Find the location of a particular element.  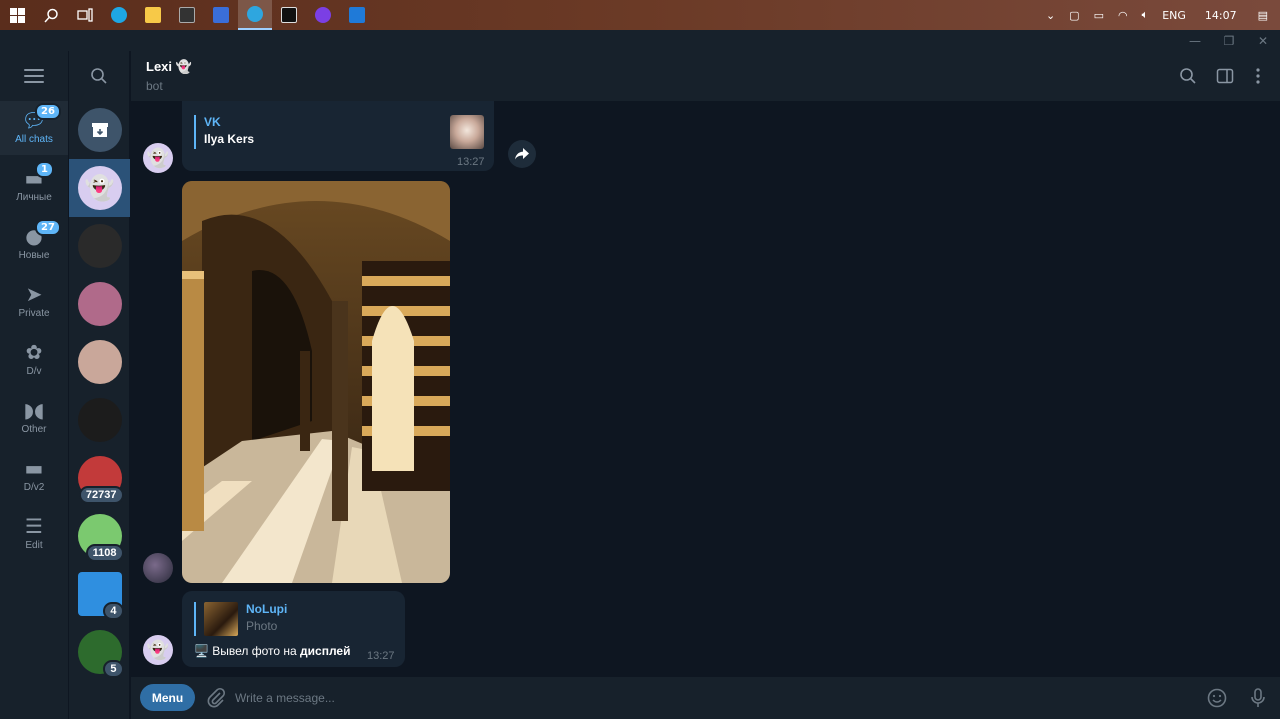

telegram-icon is located at coordinates (255, 15).